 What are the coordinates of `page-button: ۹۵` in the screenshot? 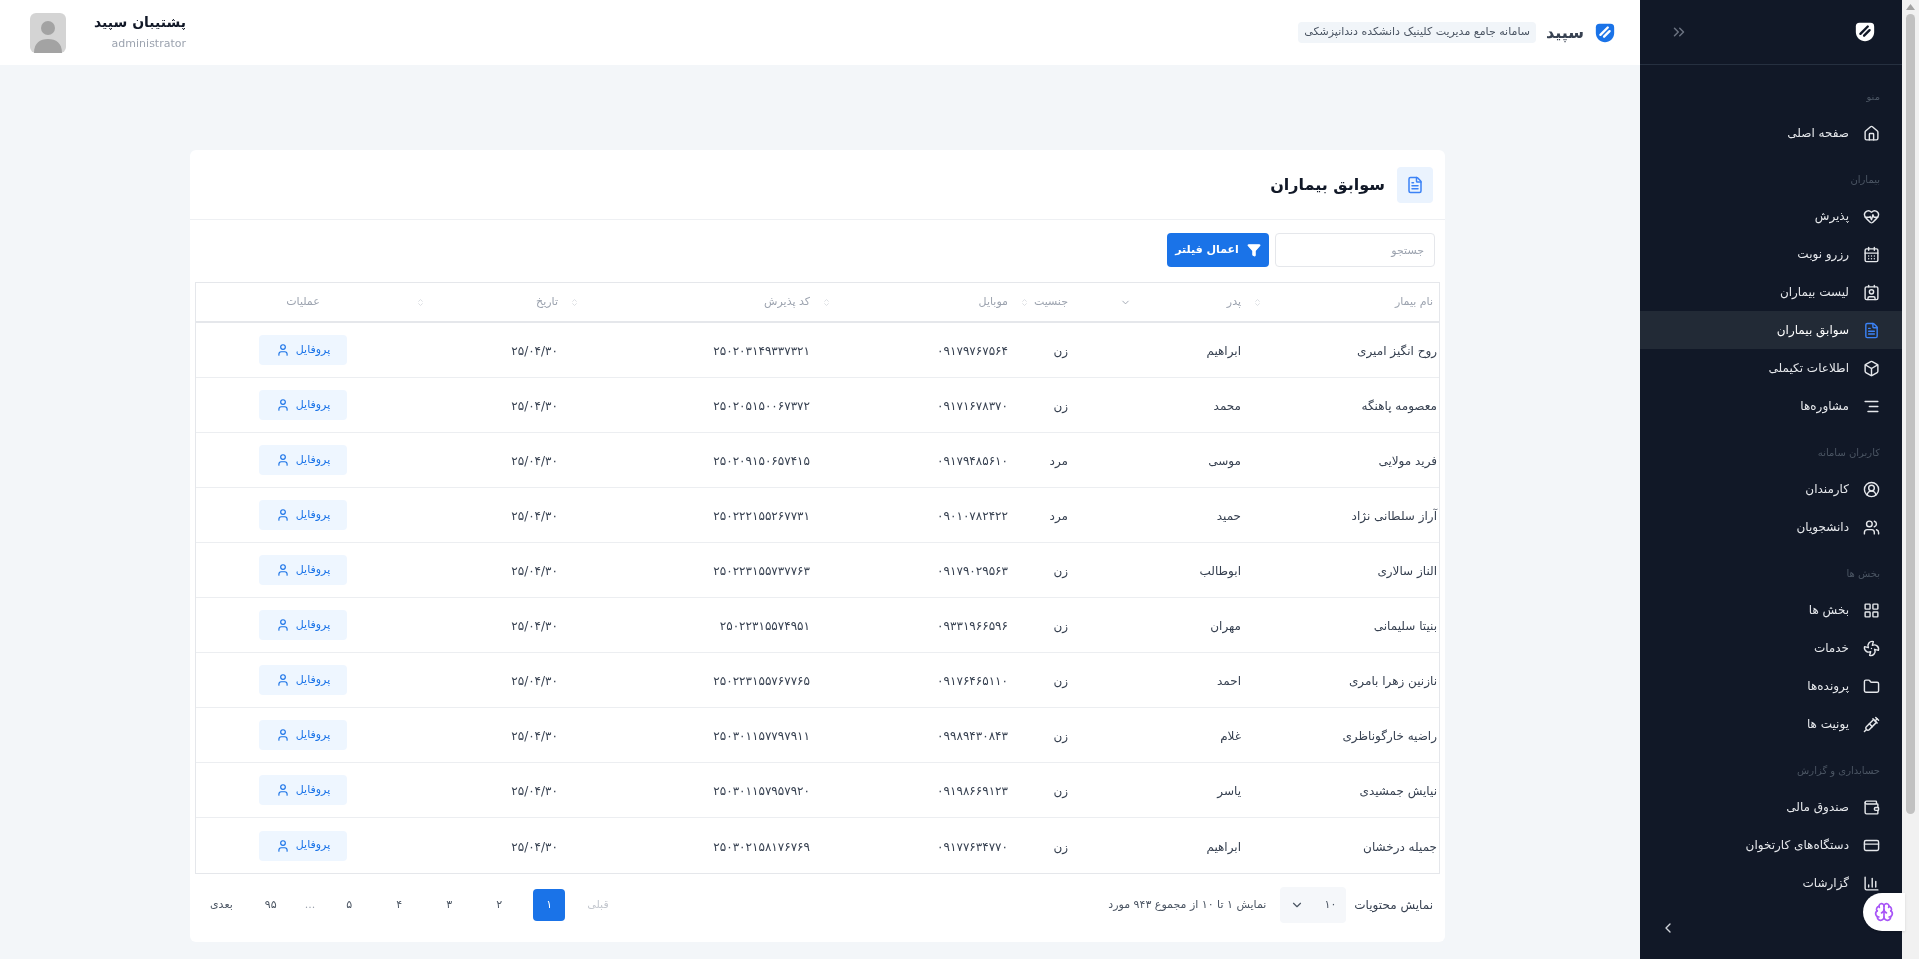 It's located at (270, 905).